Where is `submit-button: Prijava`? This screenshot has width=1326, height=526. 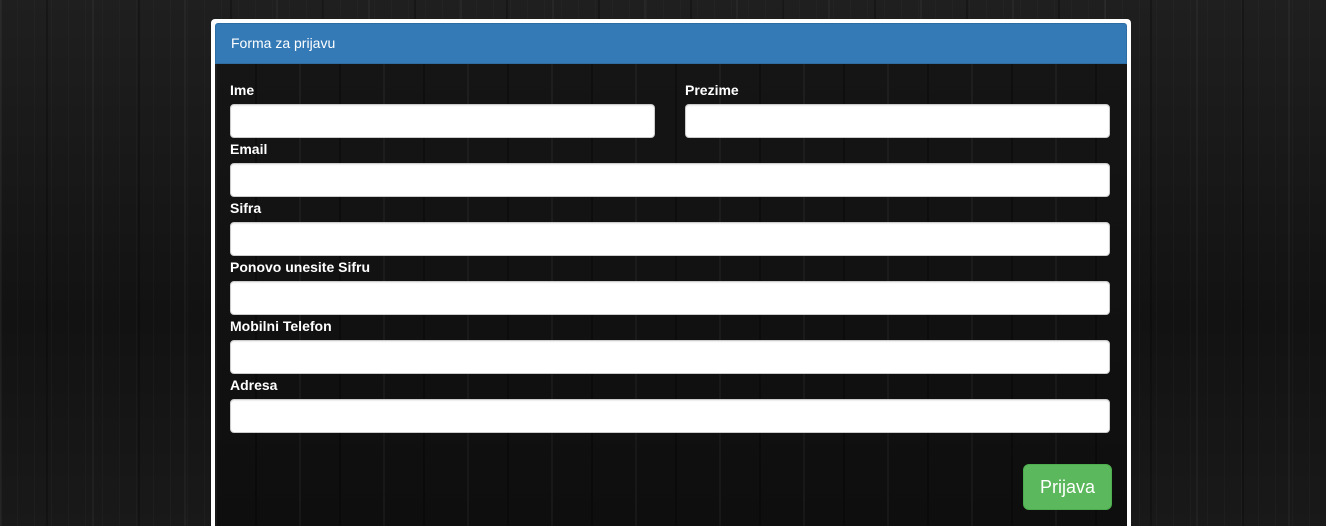
submit-button: Prijava is located at coordinates (1067, 487).